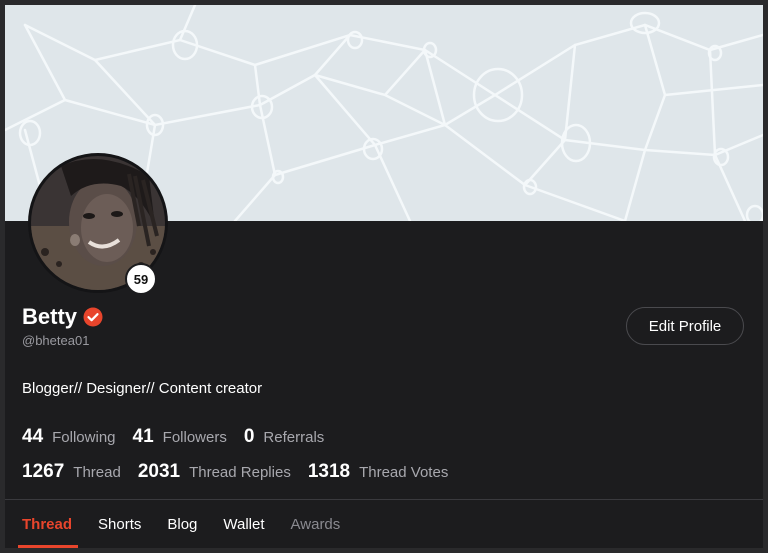 The height and width of the screenshot is (553, 768). Describe the element at coordinates (159, 471) in the screenshot. I see `stat-value: 2031` at that location.